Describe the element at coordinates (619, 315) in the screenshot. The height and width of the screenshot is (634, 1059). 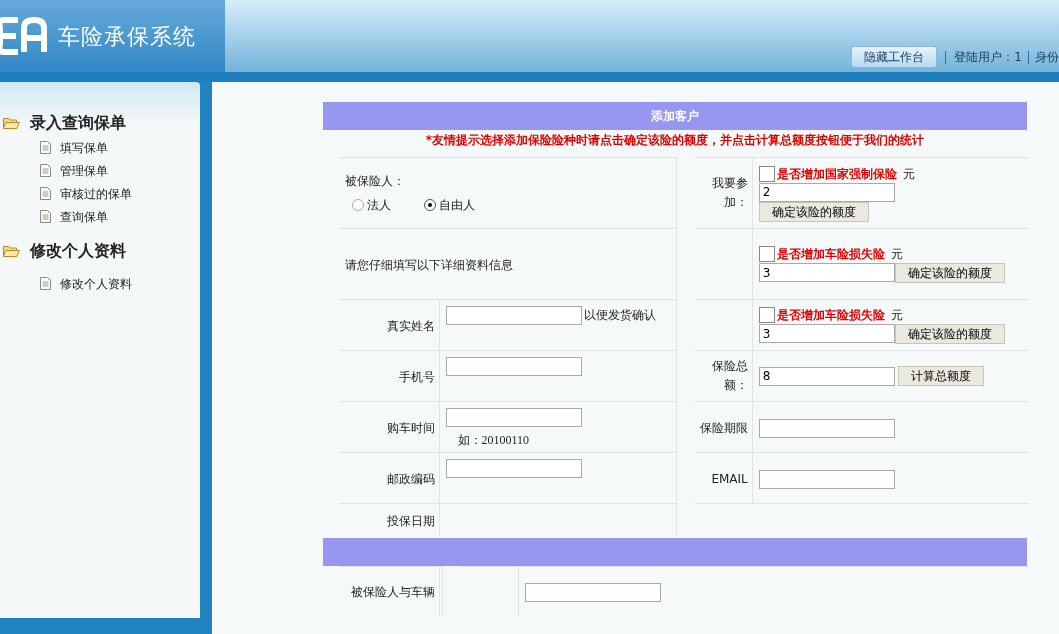
I see `field-note: 以便发货确认` at that location.